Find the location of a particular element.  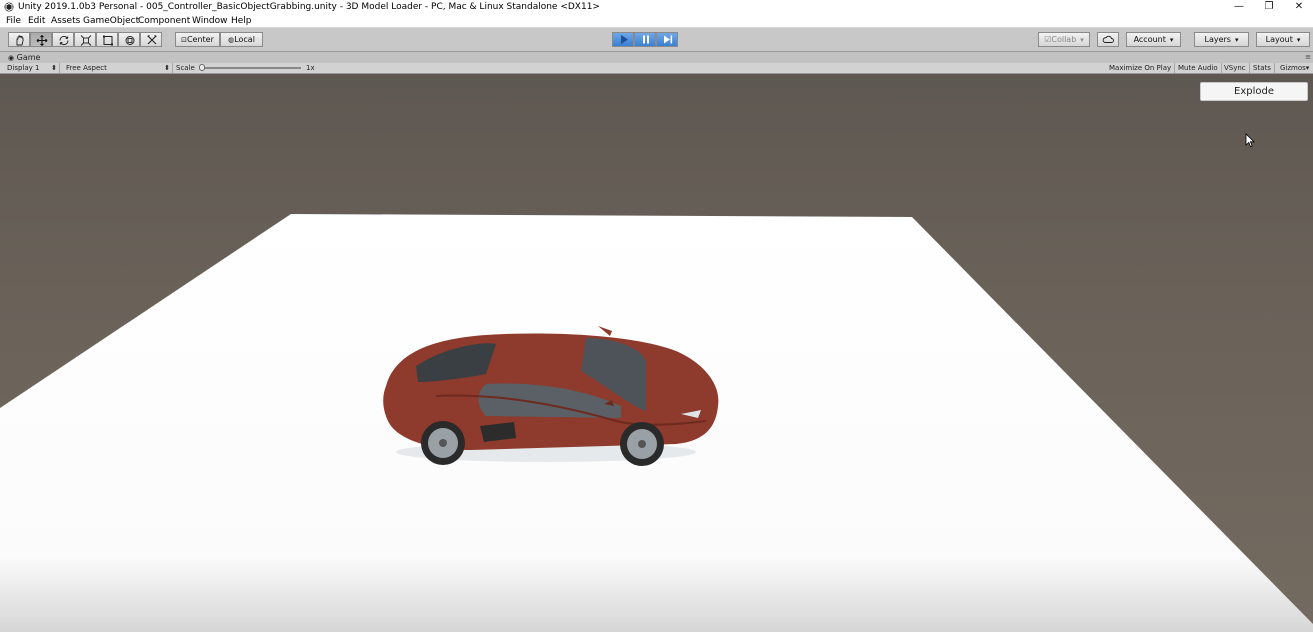

unity-logo-icon is located at coordinates (9, 7).